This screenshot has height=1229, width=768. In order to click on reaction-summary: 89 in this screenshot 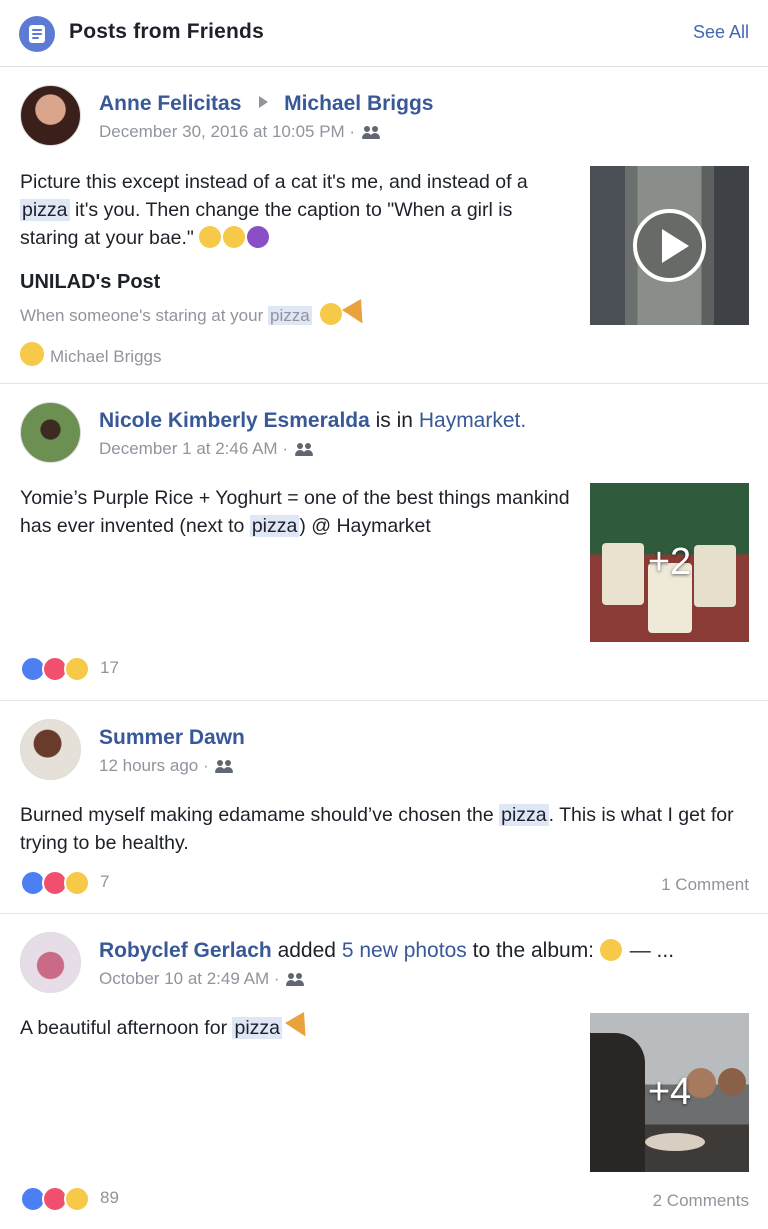, I will do `click(80, 1199)`.